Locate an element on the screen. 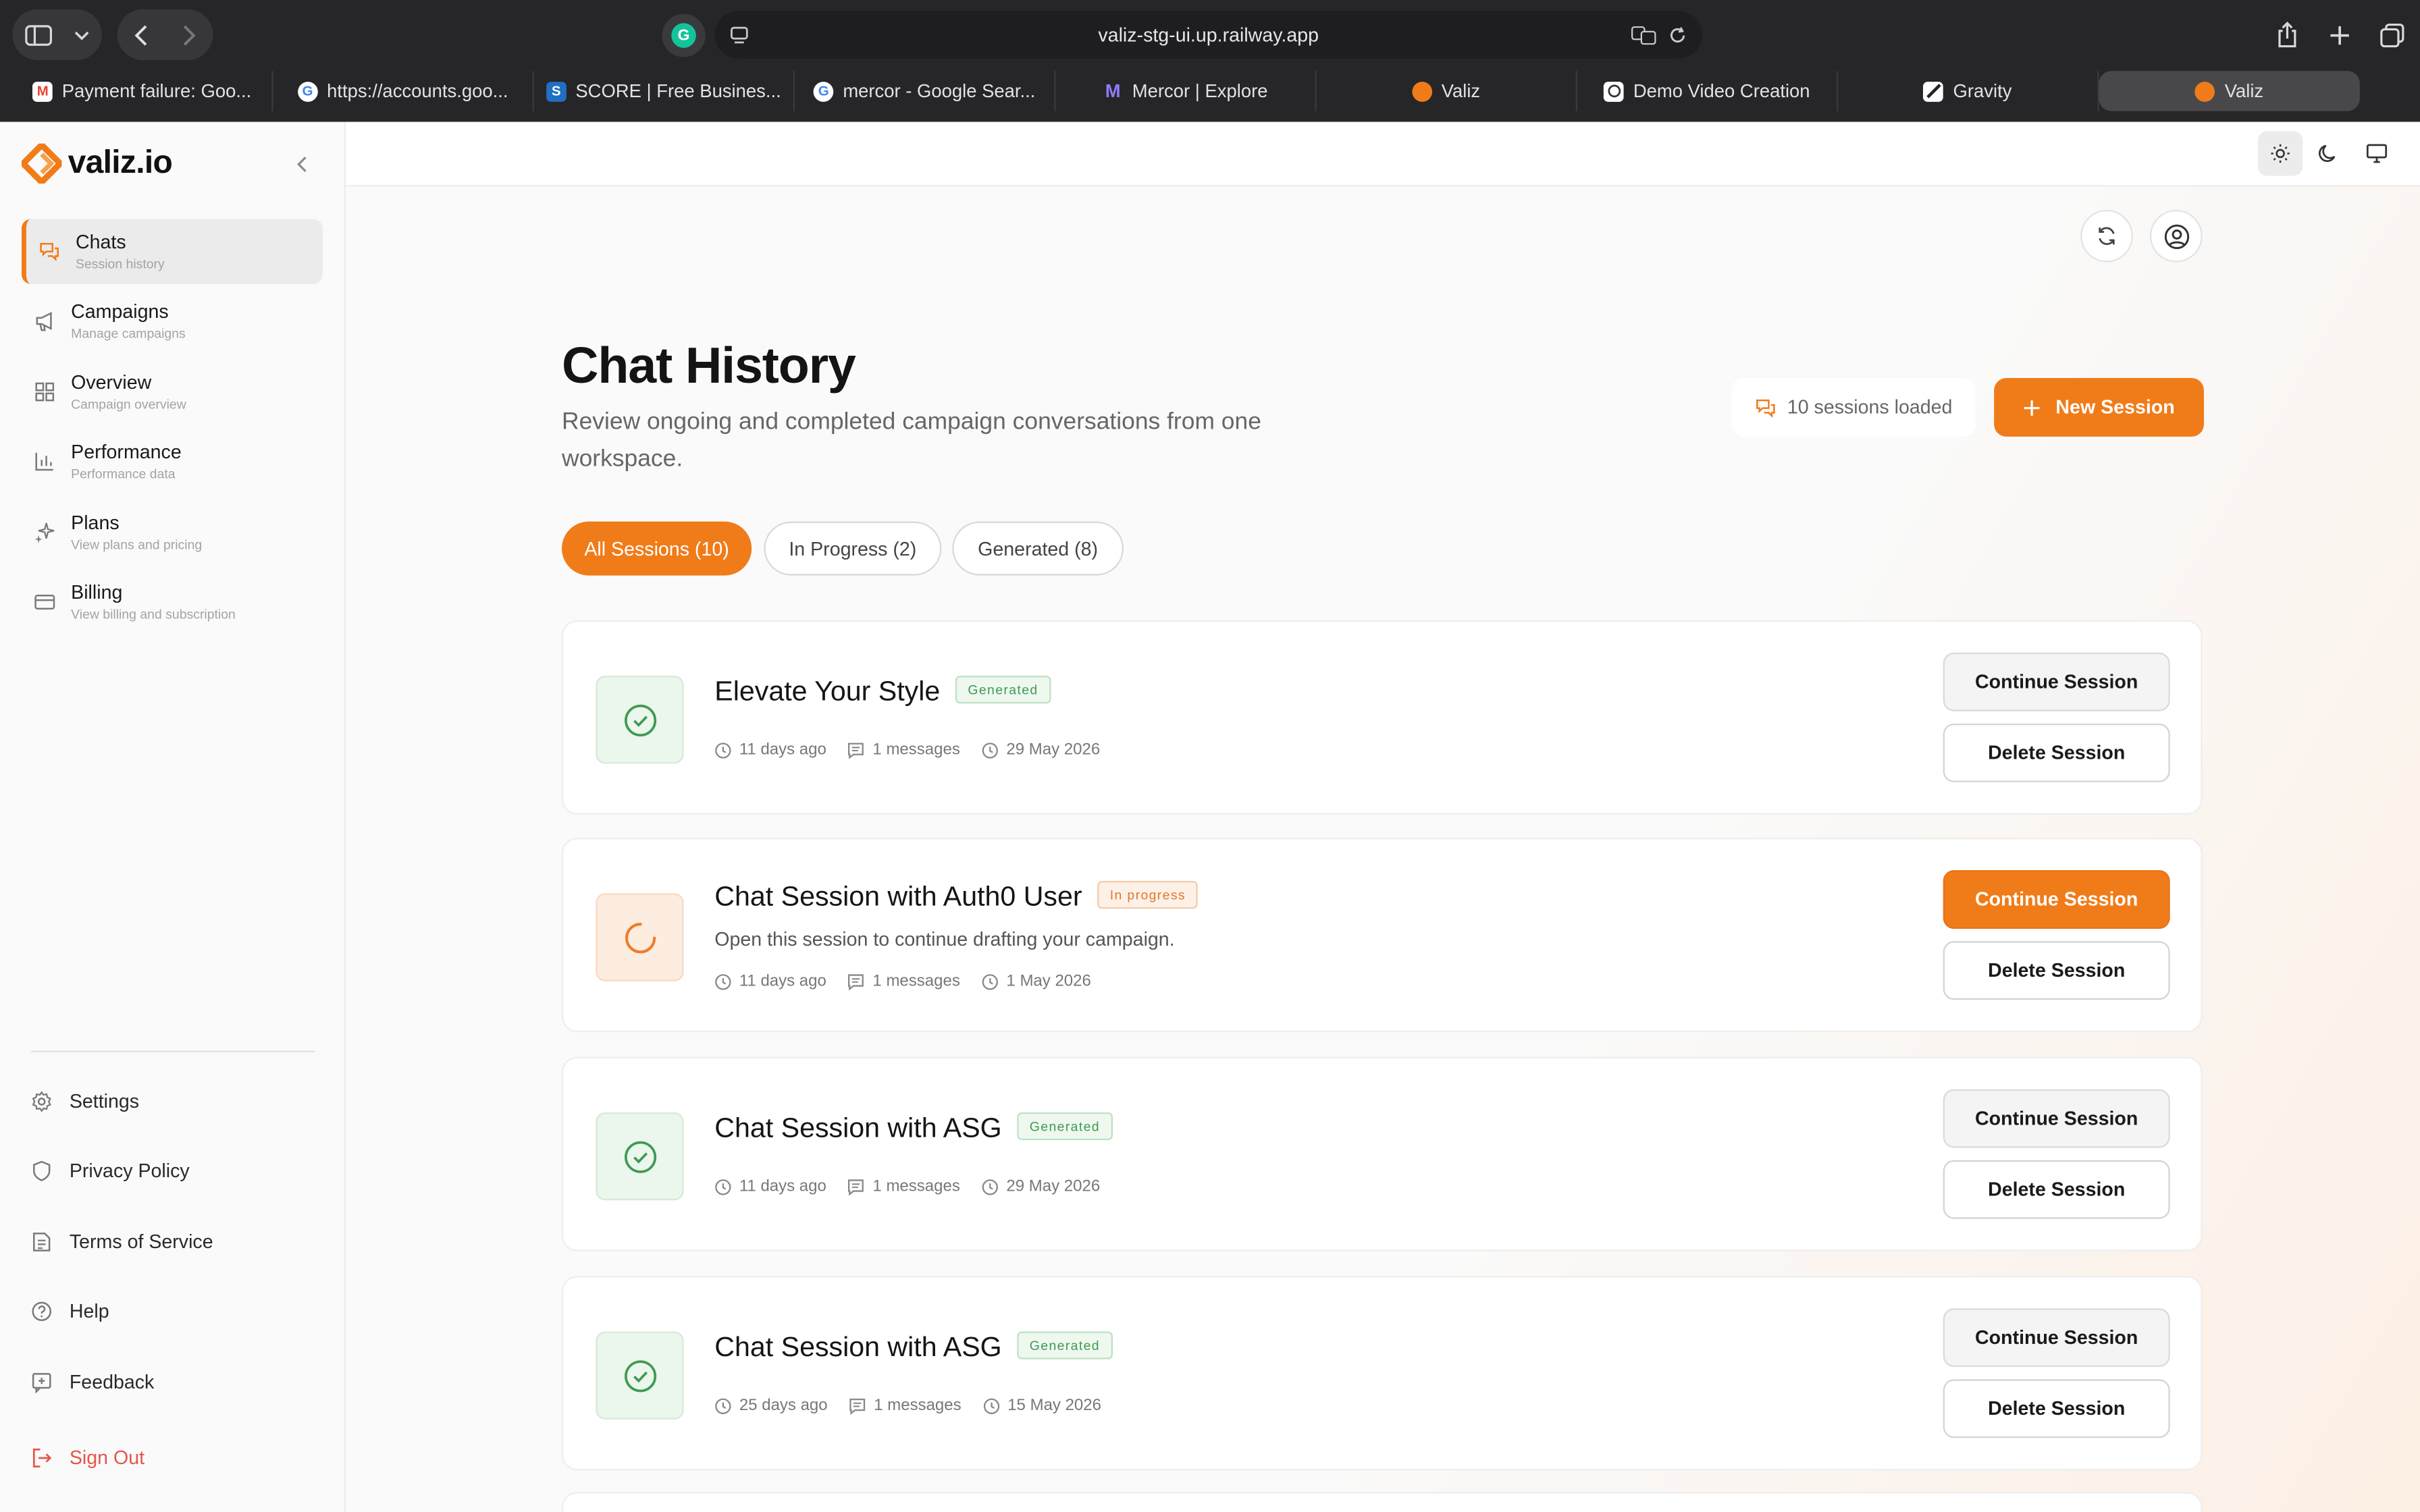 This screenshot has height=1512, width=2420. sidebar-toggle-group is located at coordinates (57, 35).